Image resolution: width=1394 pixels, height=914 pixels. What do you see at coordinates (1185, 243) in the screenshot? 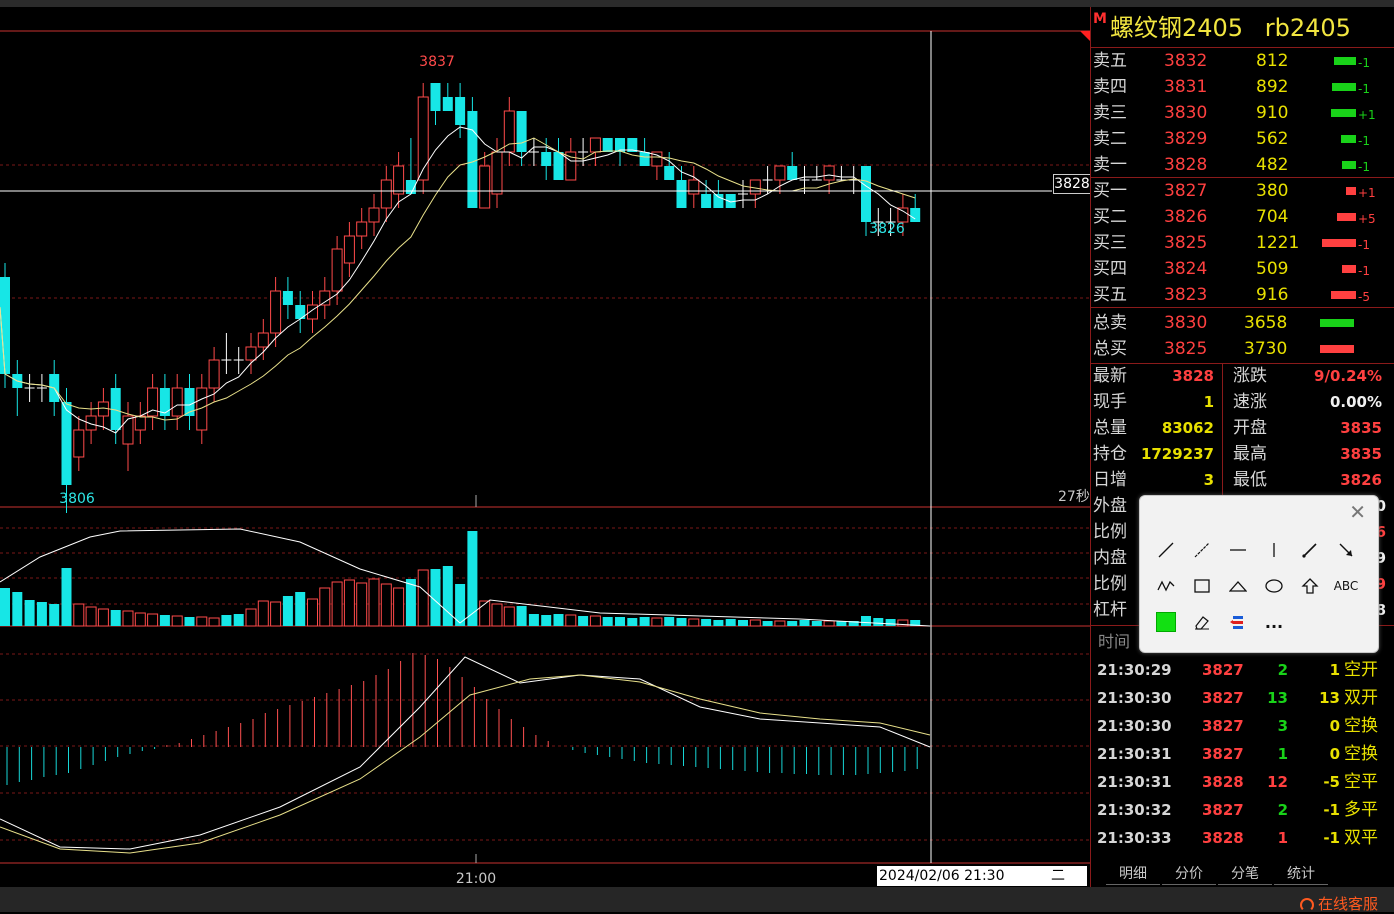
I see `depth-price: 3825` at bounding box center [1185, 243].